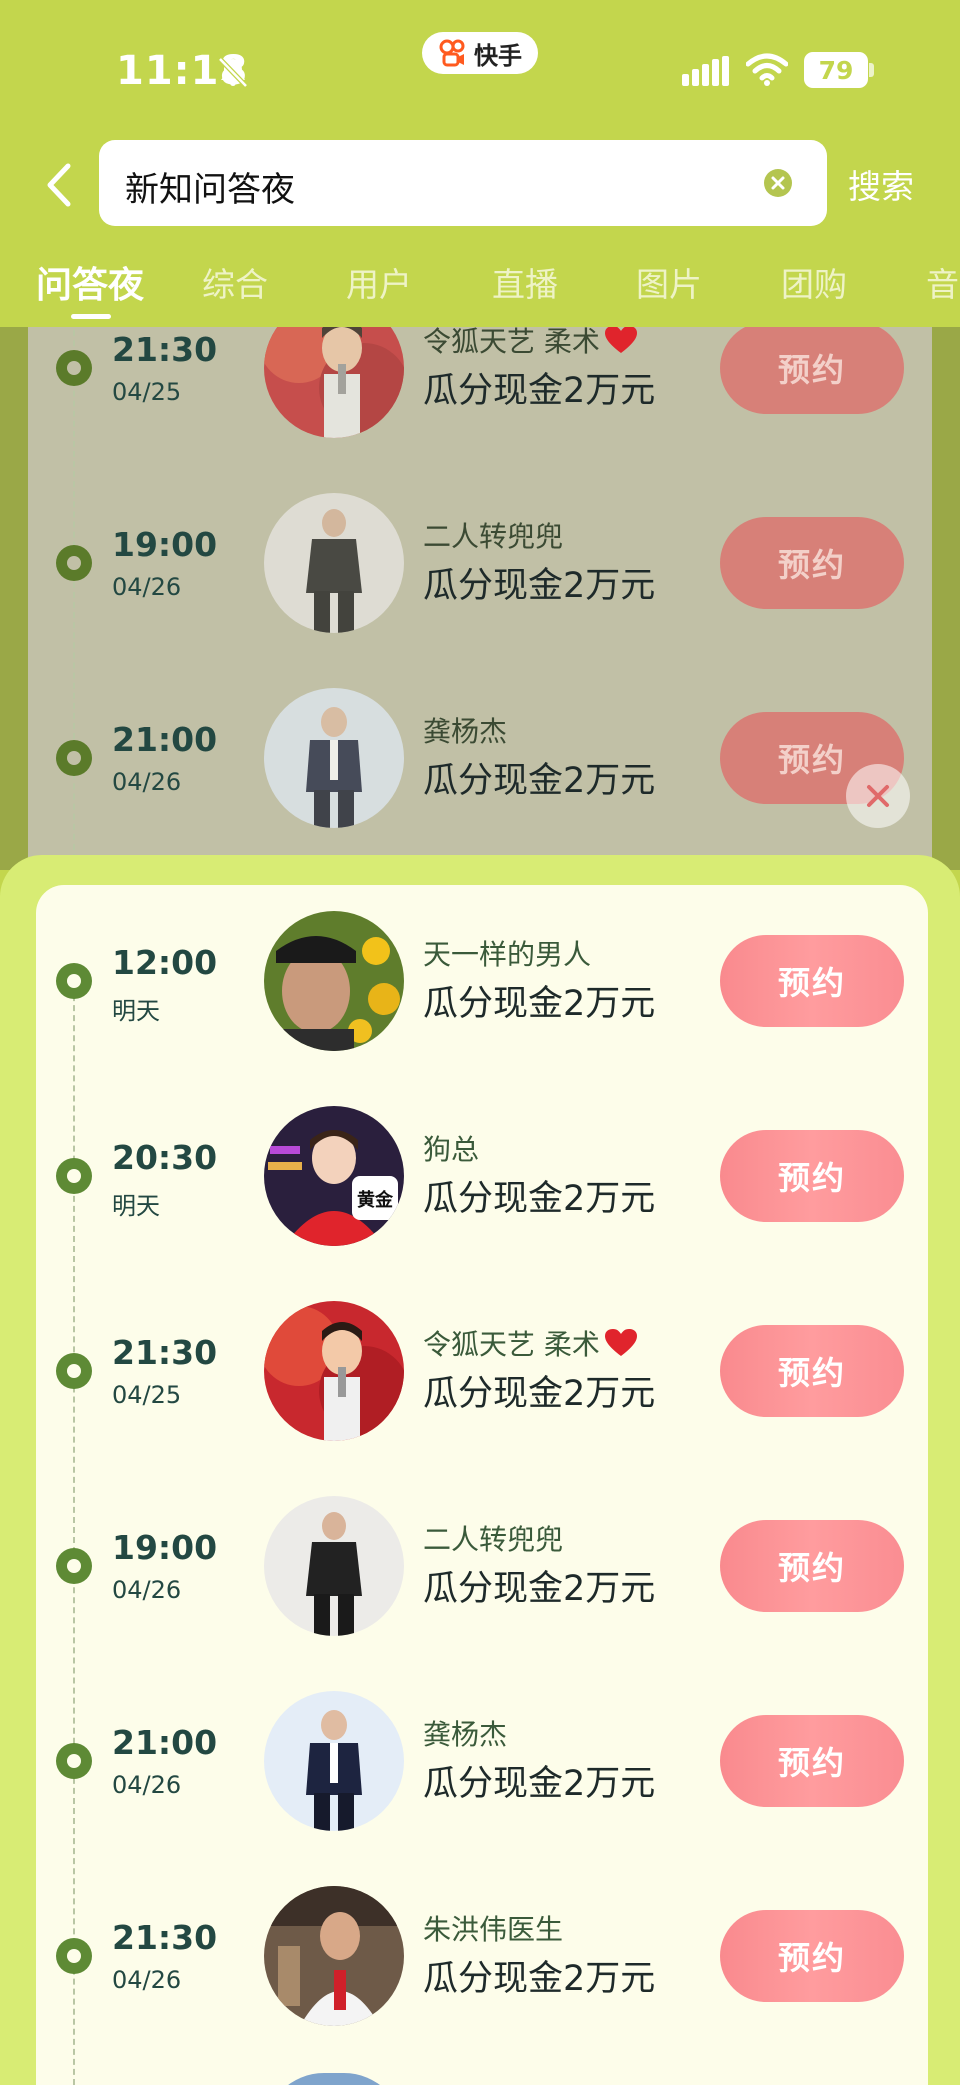  What do you see at coordinates (147, 1785) in the screenshot?
I see `event-date: 04/26` at bounding box center [147, 1785].